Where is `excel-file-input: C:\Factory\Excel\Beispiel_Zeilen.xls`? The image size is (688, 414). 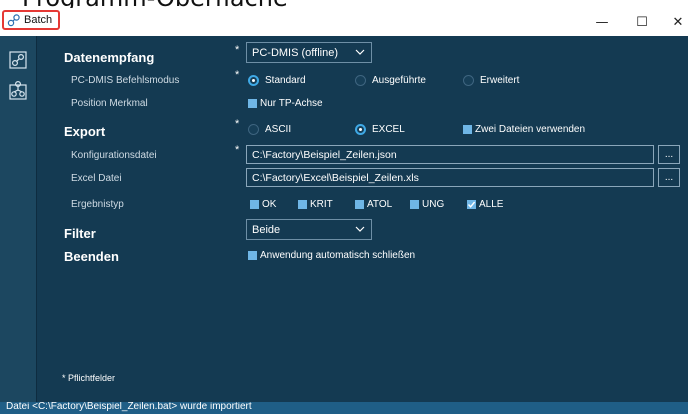 excel-file-input: C:\Factory\Excel\Beispiel_Zeilen.xls is located at coordinates (450, 177).